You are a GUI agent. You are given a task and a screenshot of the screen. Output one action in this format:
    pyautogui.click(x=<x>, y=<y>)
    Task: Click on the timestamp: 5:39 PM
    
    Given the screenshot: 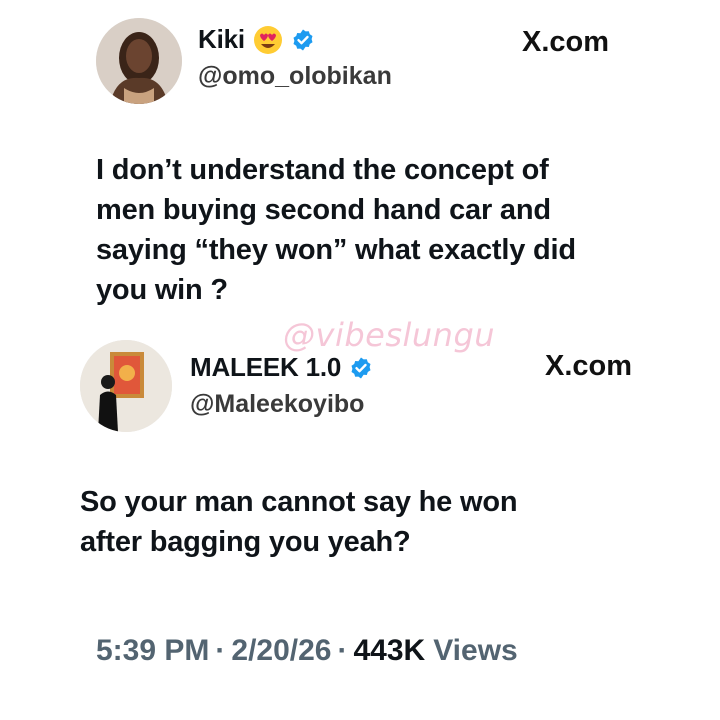 What is the action you would take?
    pyautogui.click(x=152, y=651)
    